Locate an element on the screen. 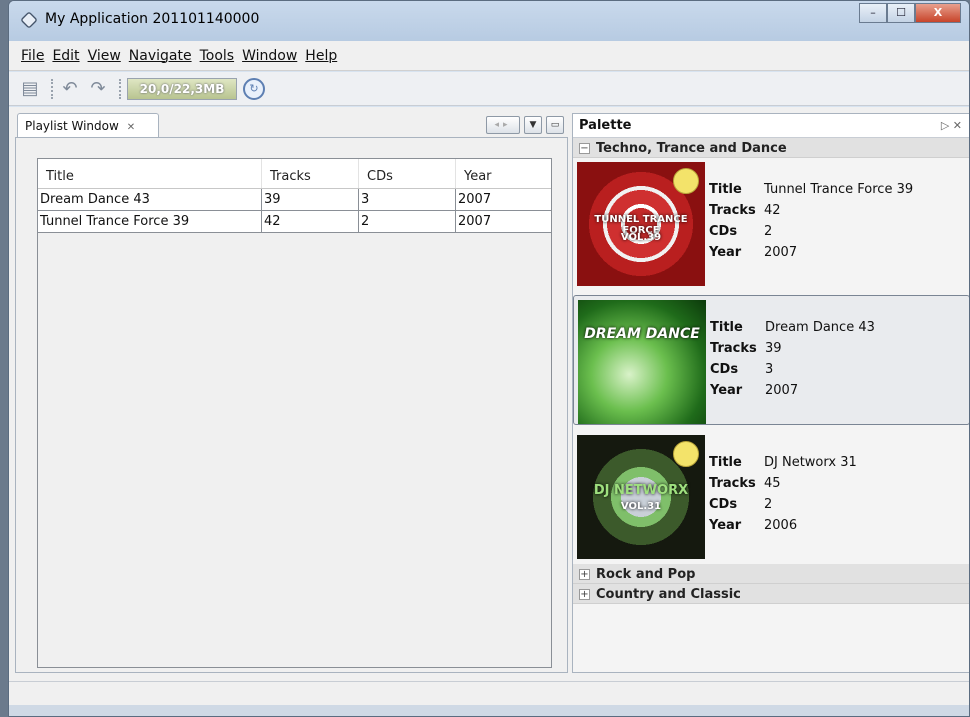 The image size is (970, 717). garbage-collect-icon: ↻ is located at coordinates (254, 88).